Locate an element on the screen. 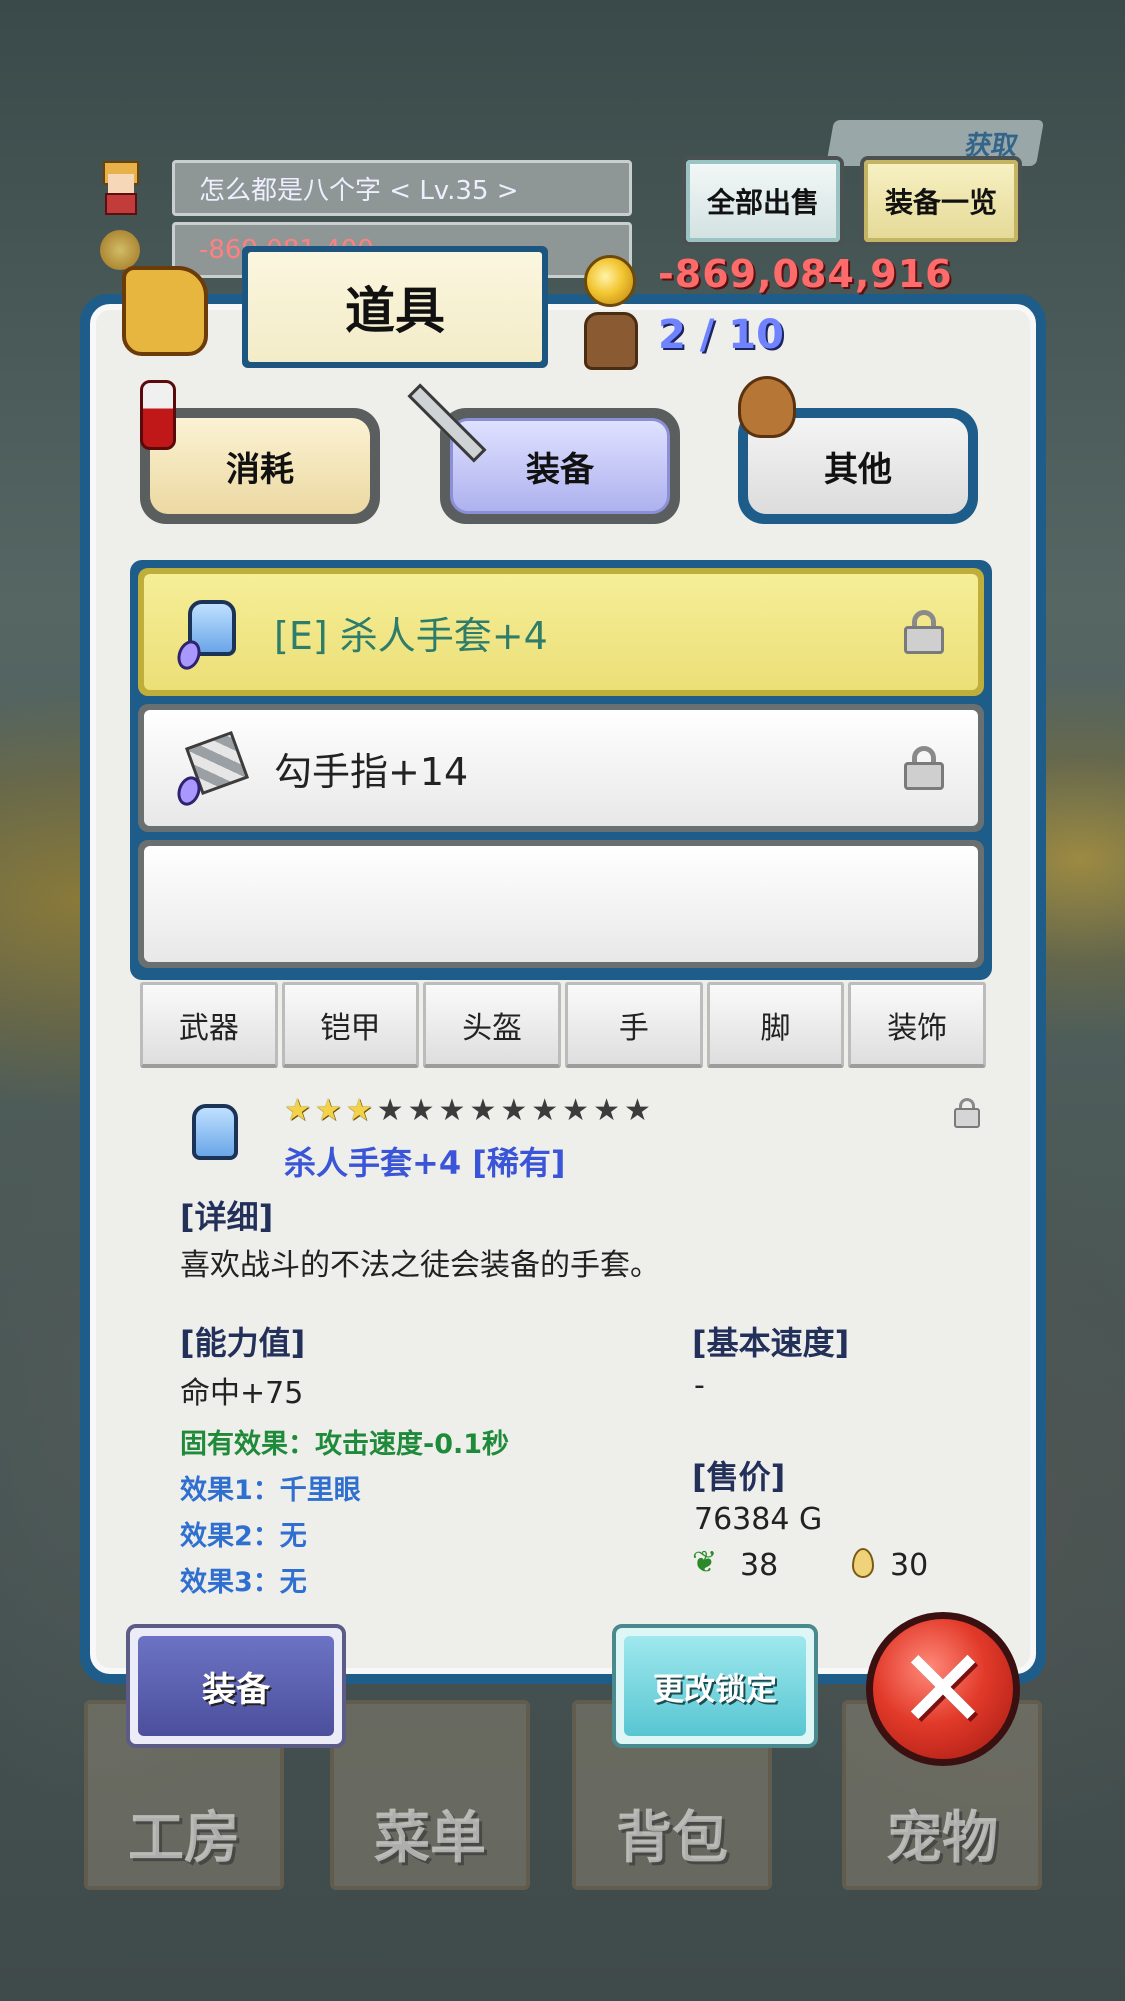 Image resolution: width=1125 pixels, height=2001 pixels. effect-2: 效果2：无 is located at coordinates (243, 1536).